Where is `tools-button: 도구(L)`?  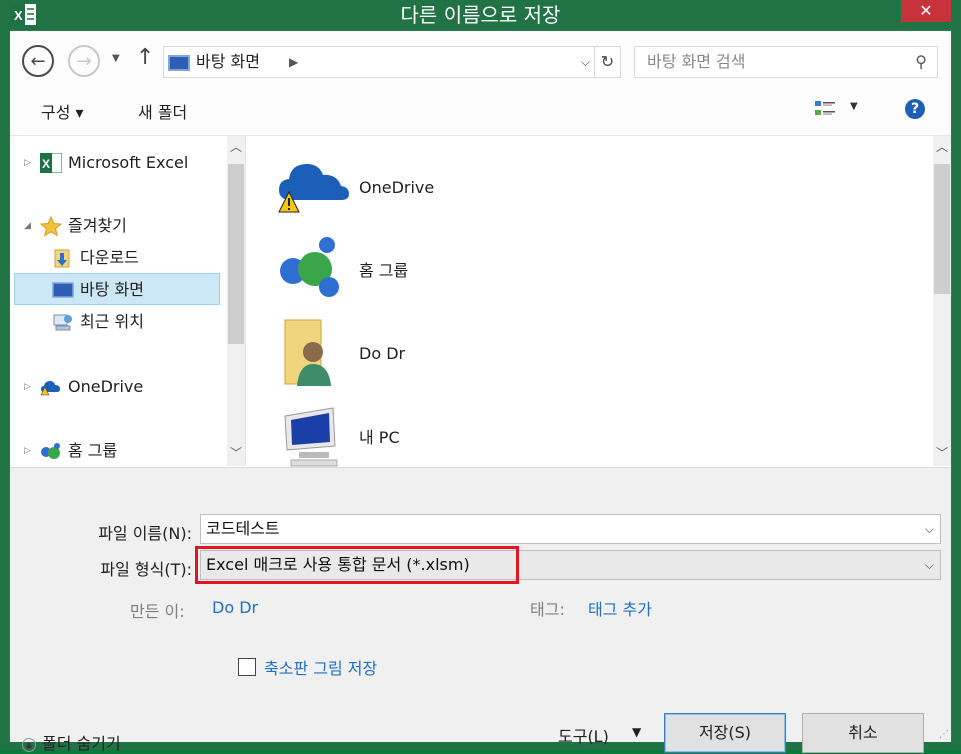
tools-button: 도구(L) is located at coordinates (583, 735).